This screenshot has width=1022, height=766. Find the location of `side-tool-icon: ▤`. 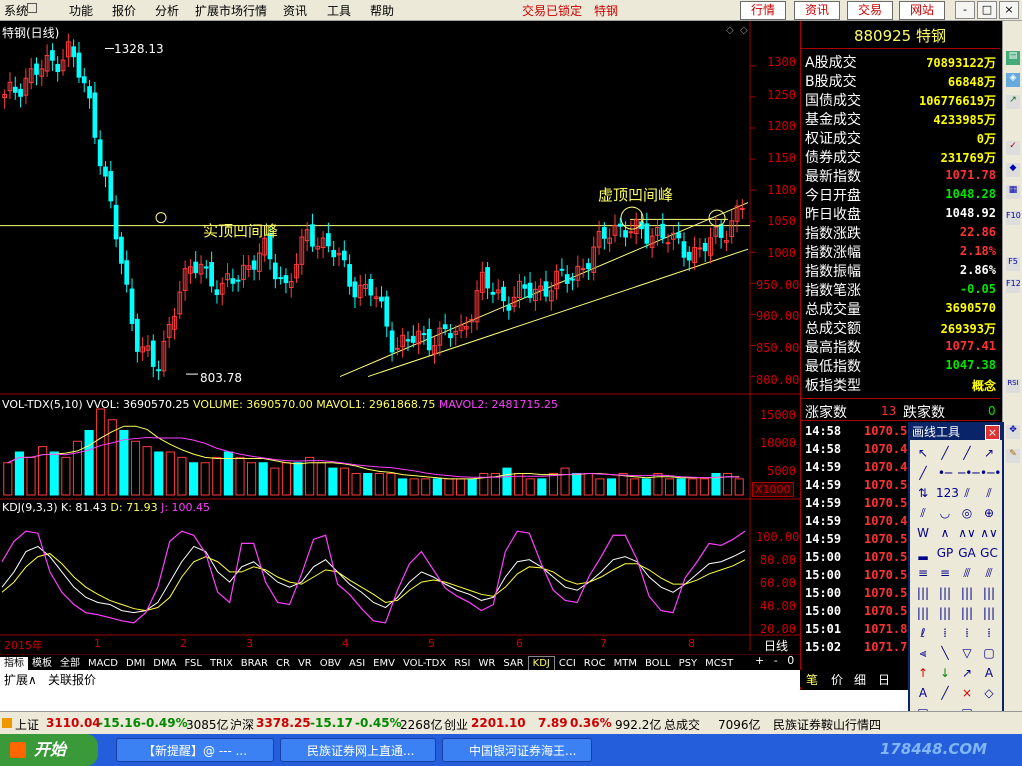

side-tool-icon: ▤ is located at coordinates (1013, 58).